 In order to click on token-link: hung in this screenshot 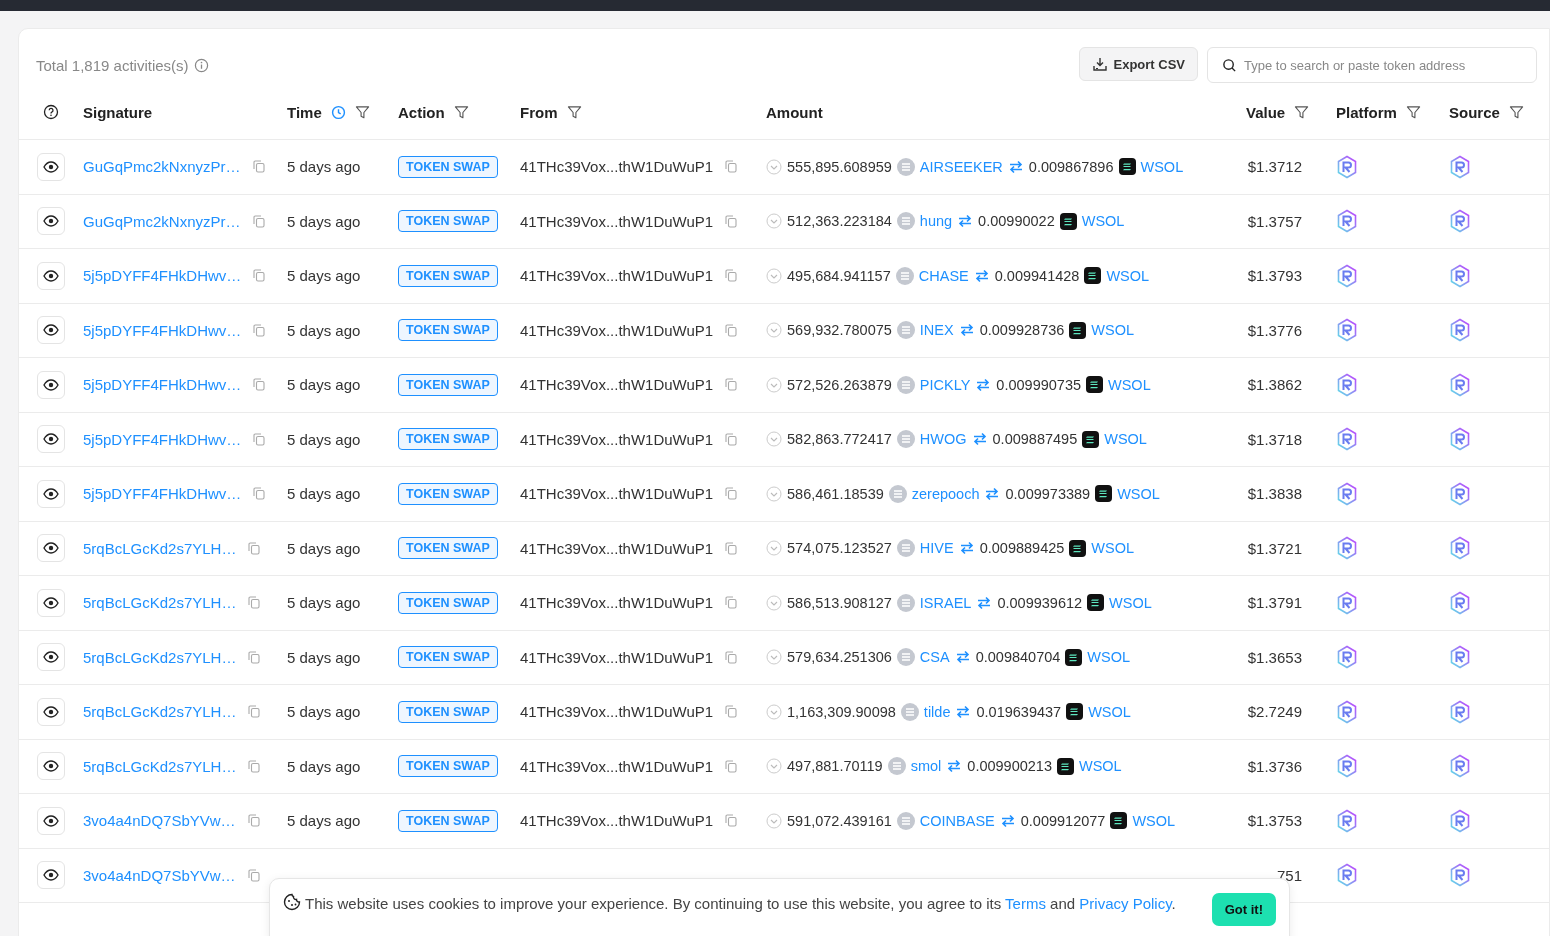, I will do `click(936, 221)`.